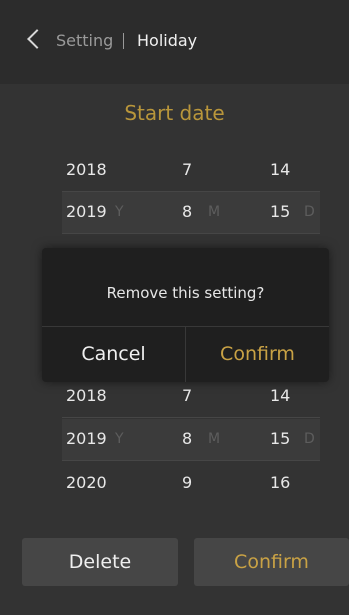 Image resolution: width=349 pixels, height=615 pixels. Describe the element at coordinates (84, 40) in the screenshot. I see `breadcrumb-setting: Setting` at that location.